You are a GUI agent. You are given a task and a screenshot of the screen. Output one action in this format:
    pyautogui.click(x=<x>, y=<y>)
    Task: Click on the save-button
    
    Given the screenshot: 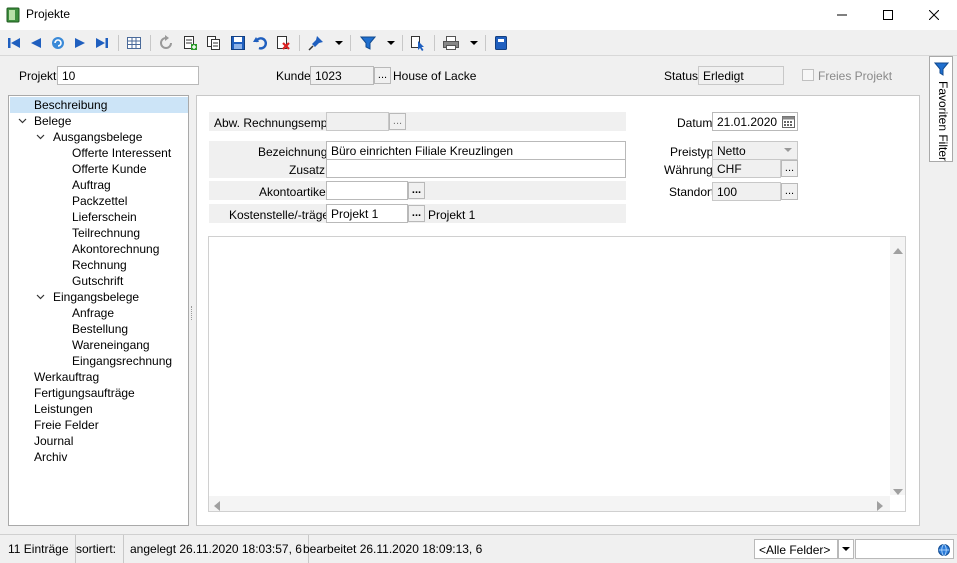 What is the action you would take?
    pyautogui.click(x=238, y=43)
    